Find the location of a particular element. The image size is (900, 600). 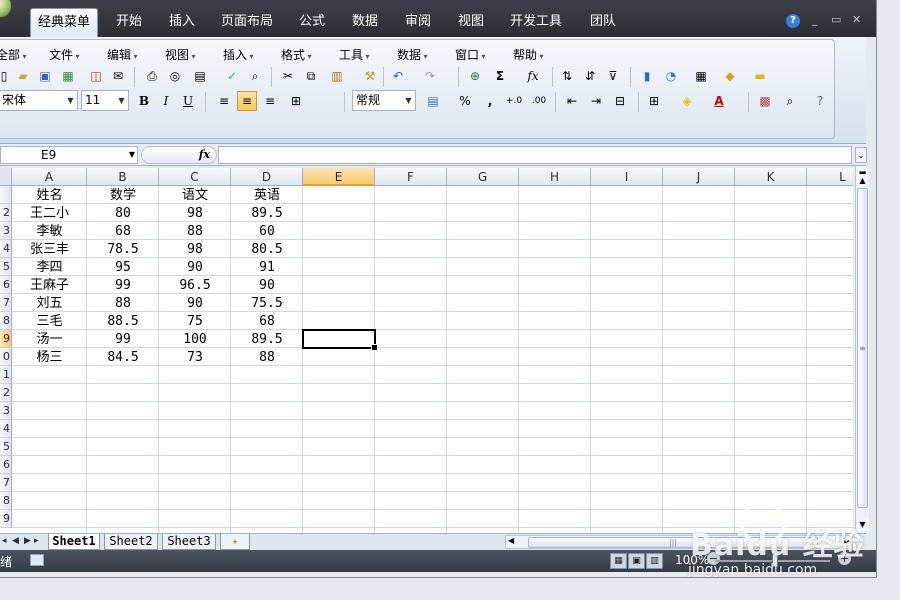

borders-icon: ⊞ is located at coordinates (654, 101).